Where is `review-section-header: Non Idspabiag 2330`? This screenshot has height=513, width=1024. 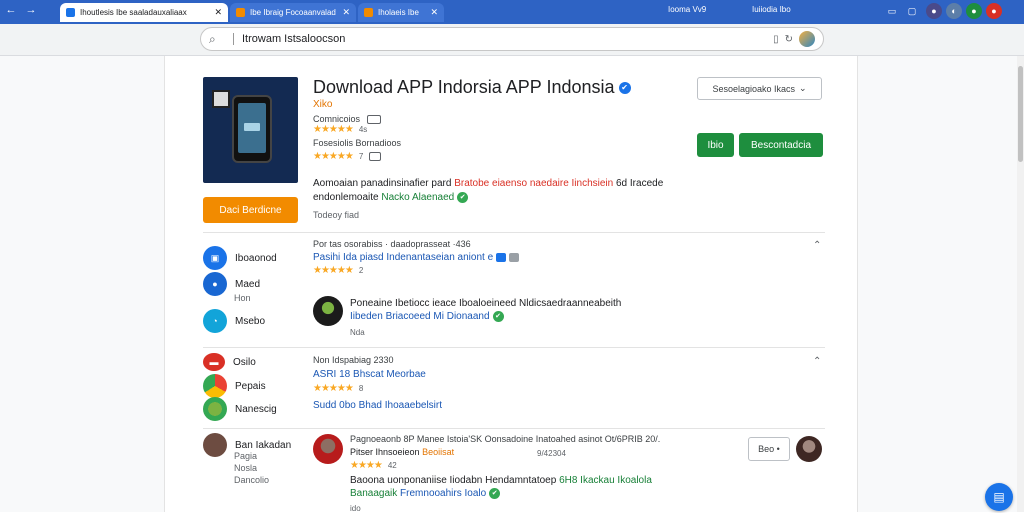 review-section-header: Non Idspabiag 2330 is located at coordinates (353, 360).